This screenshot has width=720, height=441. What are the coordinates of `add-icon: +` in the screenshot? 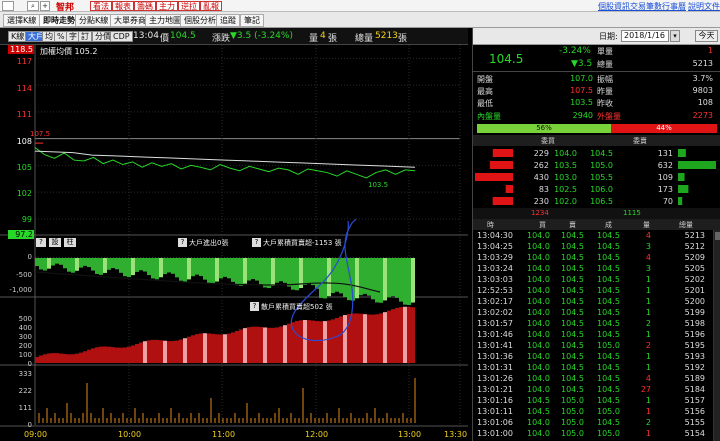 It's located at (45, 6).